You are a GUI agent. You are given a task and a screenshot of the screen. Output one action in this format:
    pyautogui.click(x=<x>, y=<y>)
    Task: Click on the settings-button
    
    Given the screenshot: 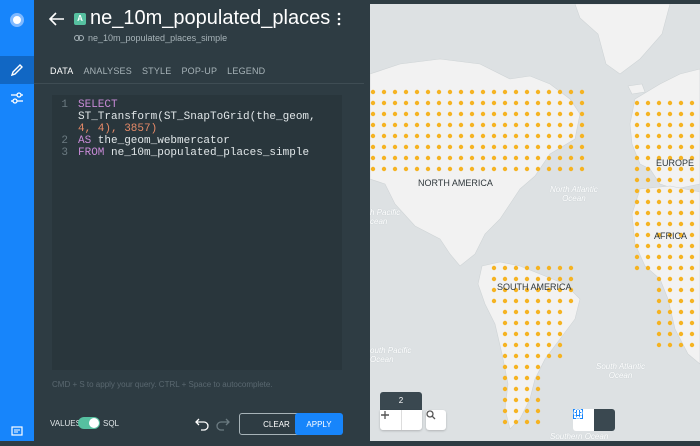 What is the action you would take?
    pyautogui.click(x=17, y=98)
    